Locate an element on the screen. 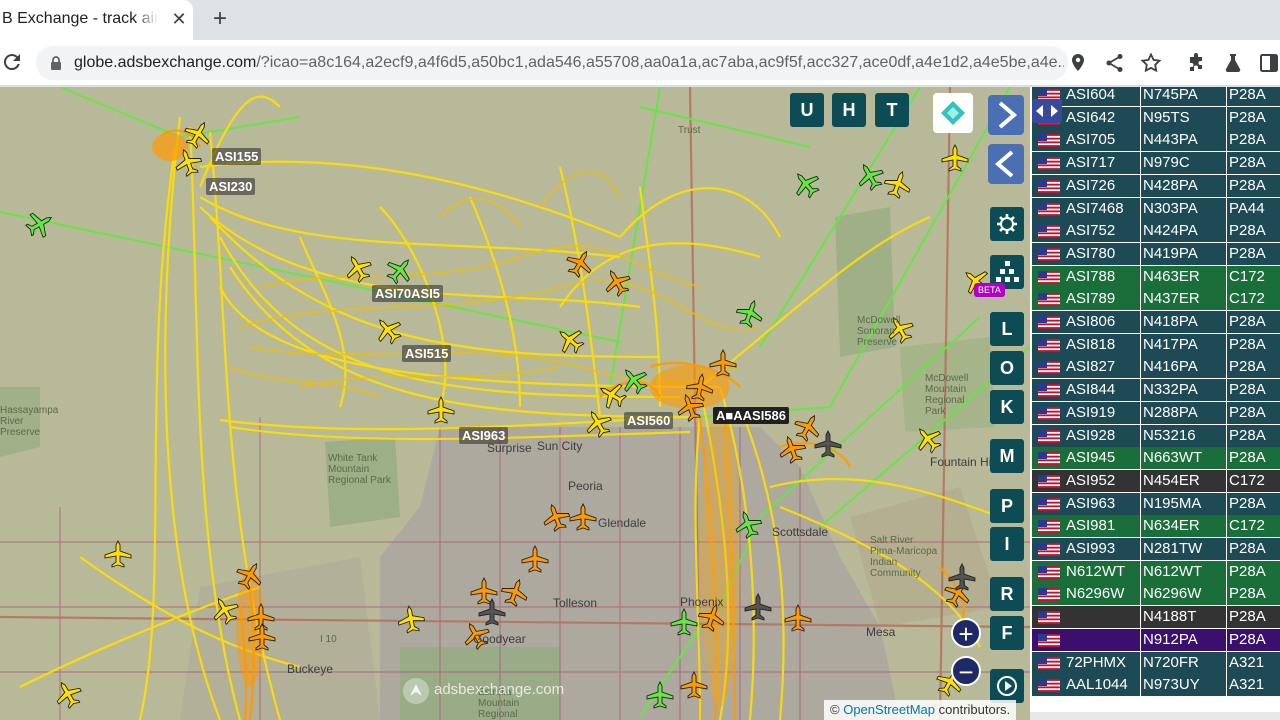  place-label: Sun City is located at coordinates (560, 446).